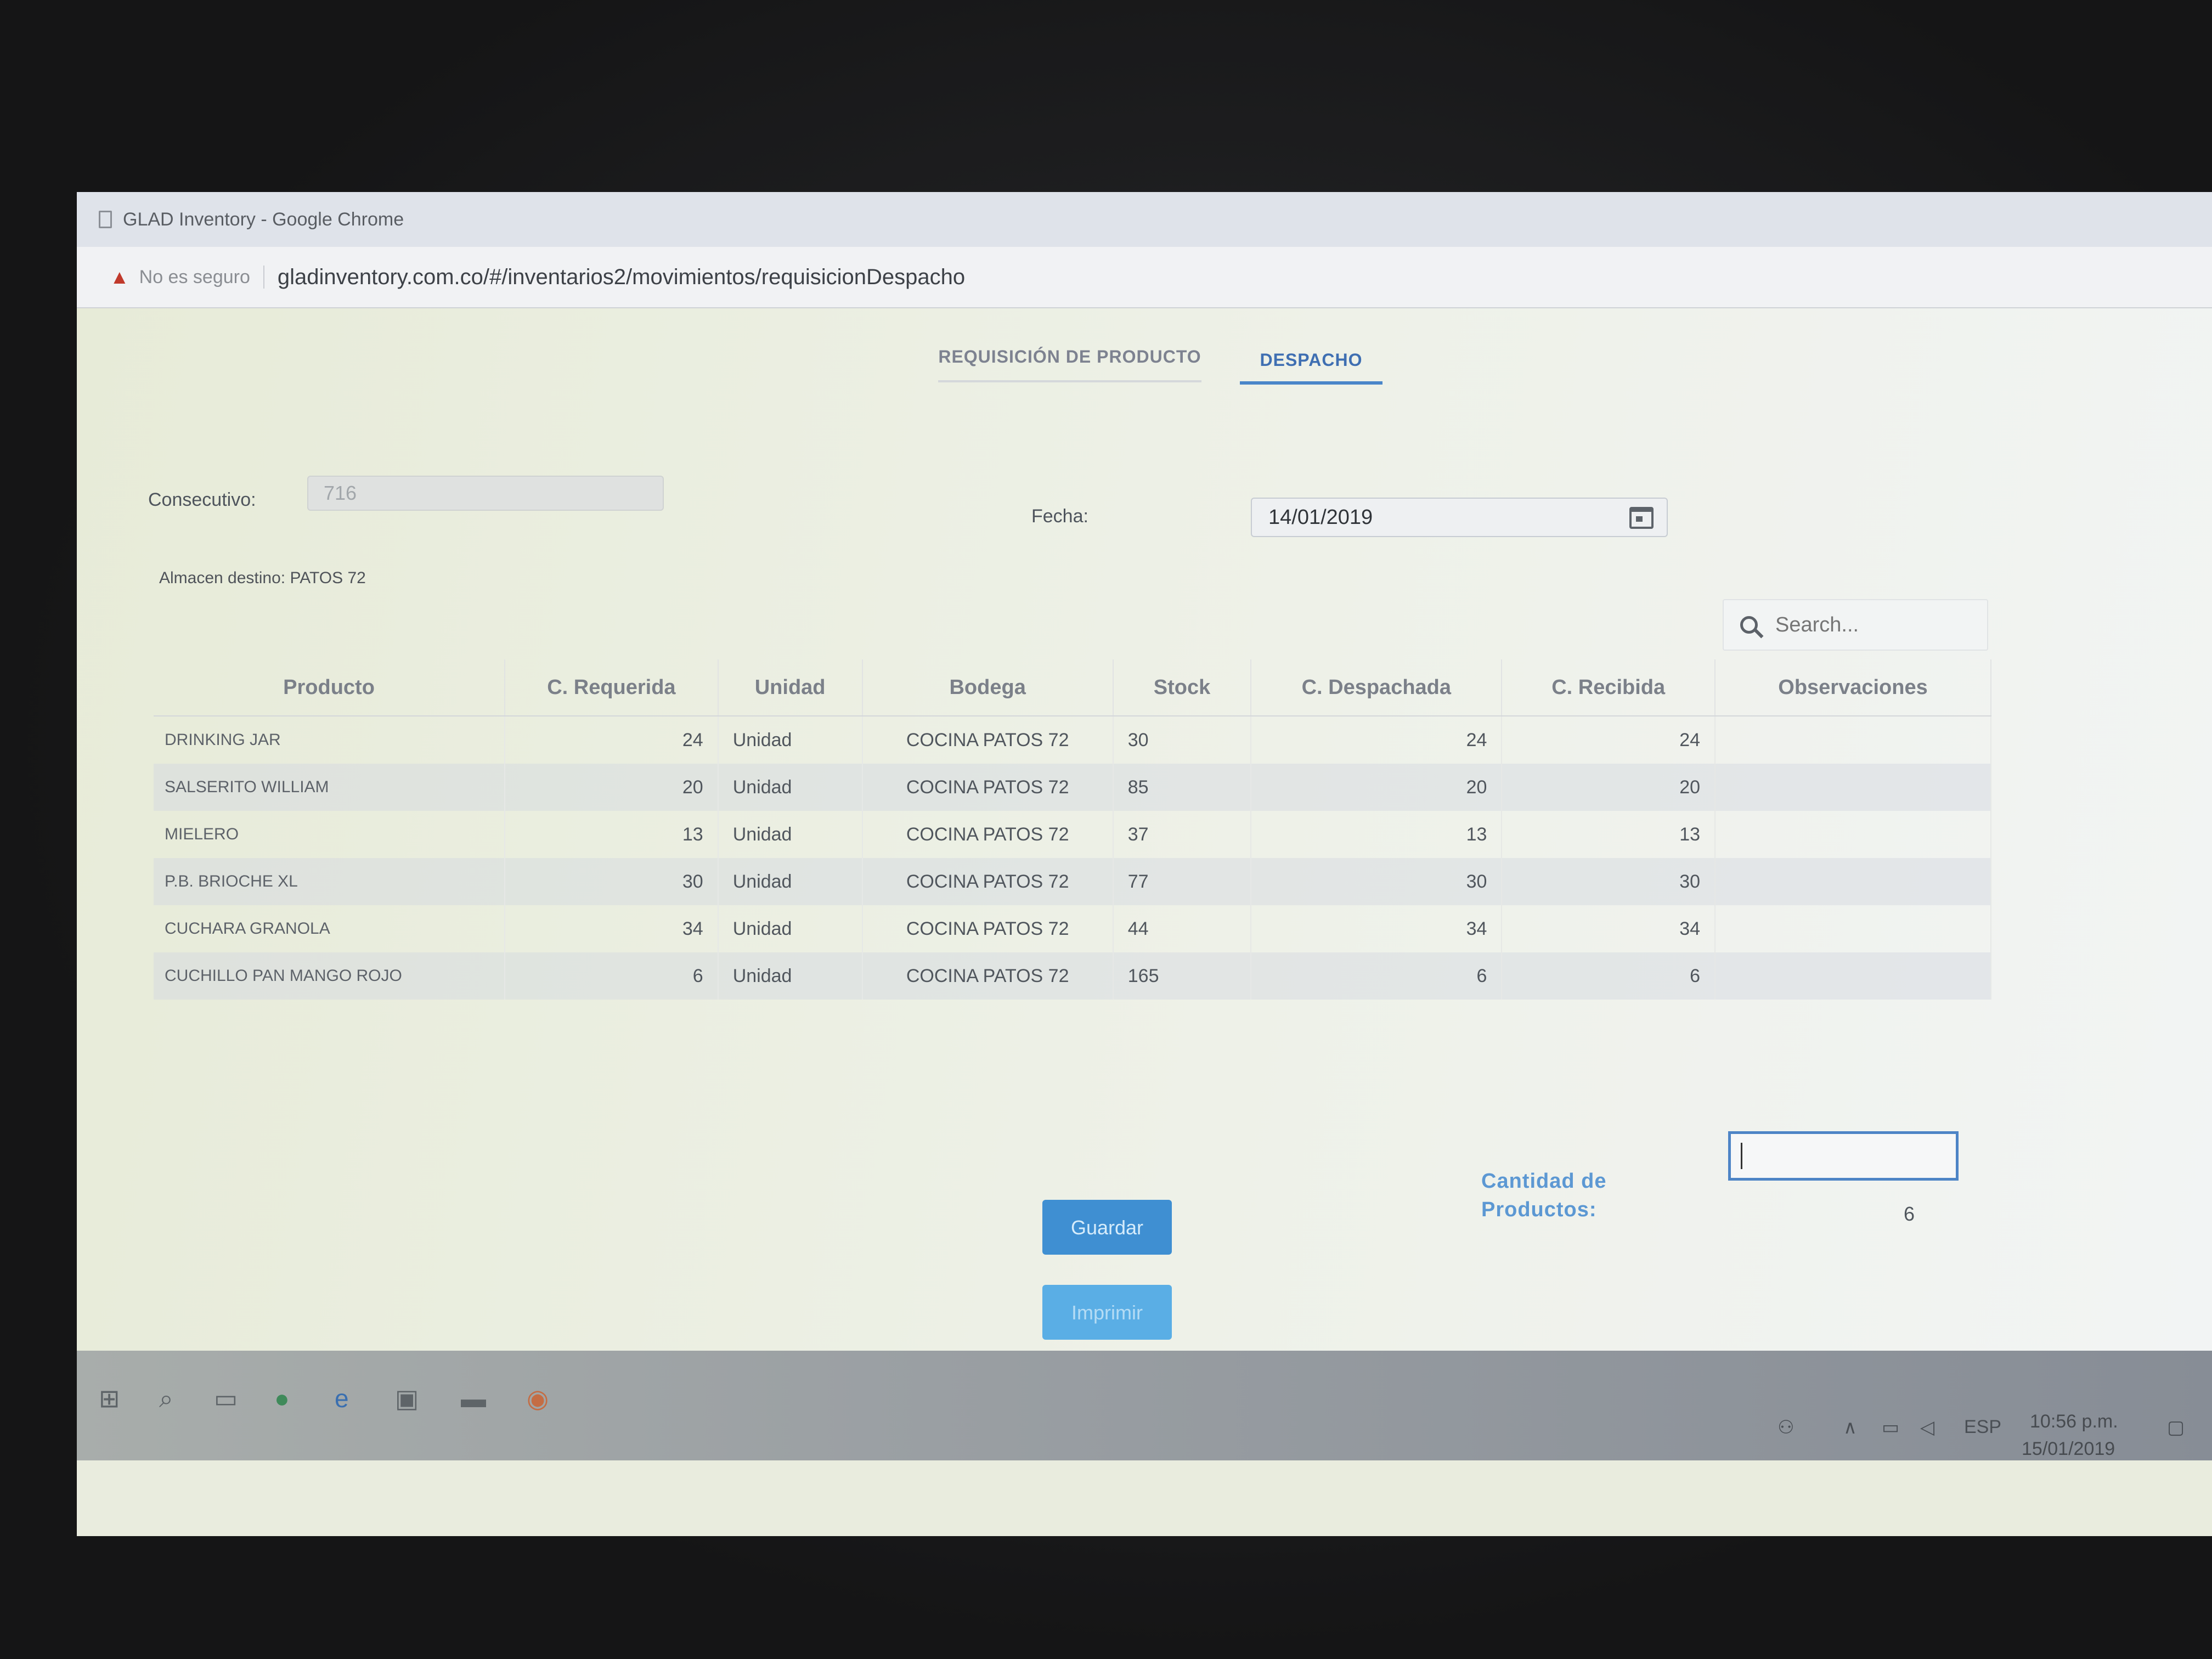 The height and width of the screenshot is (1659, 2212). What do you see at coordinates (485, 493) in the screenshot?
I see `consecutivo-input` at bounding box center [485, 493].